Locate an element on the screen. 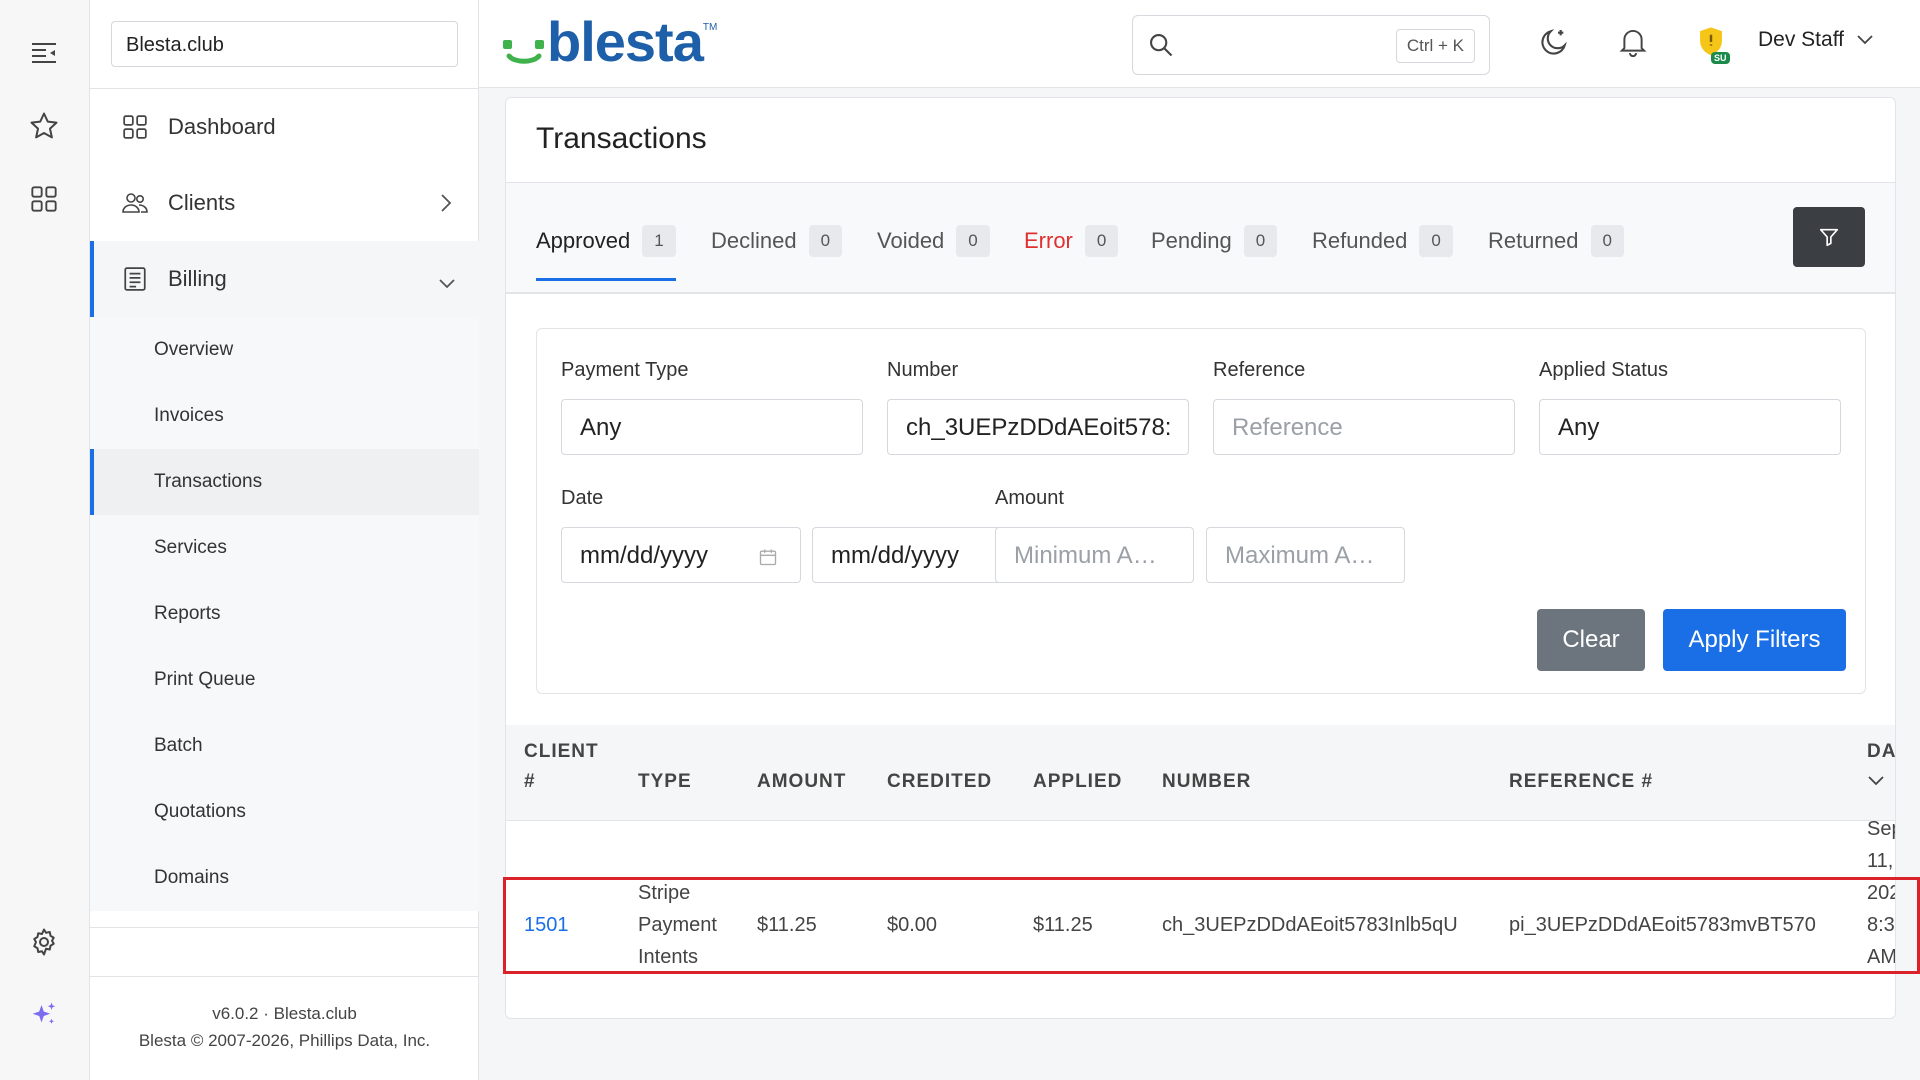  notifications-bell-icon is located at coordinates (1633, 42).